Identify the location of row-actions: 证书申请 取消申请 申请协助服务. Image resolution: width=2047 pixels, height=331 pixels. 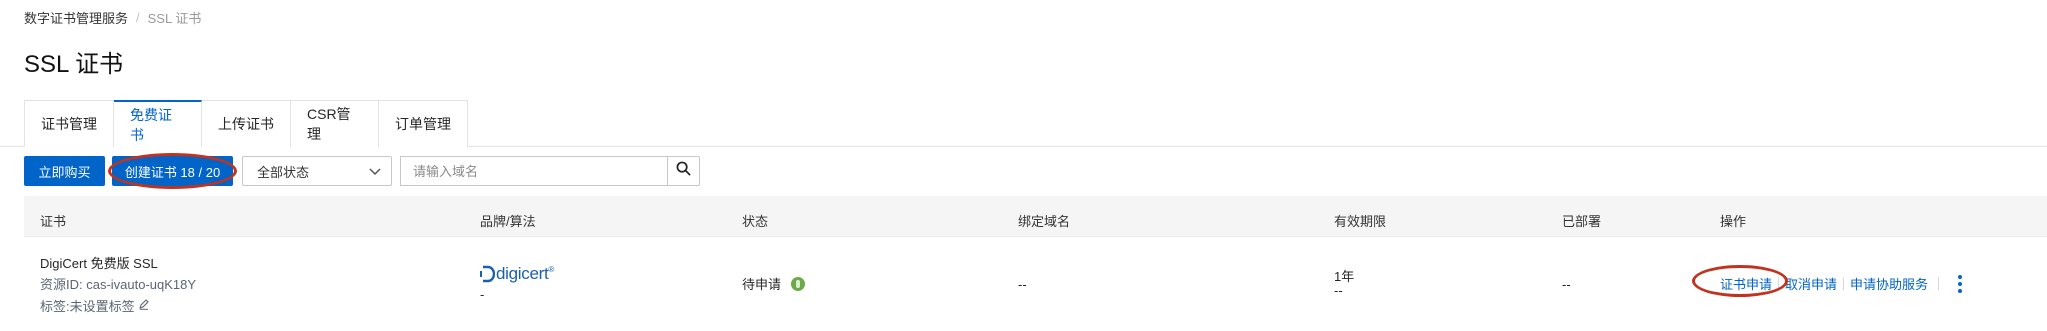
(1842, 283).